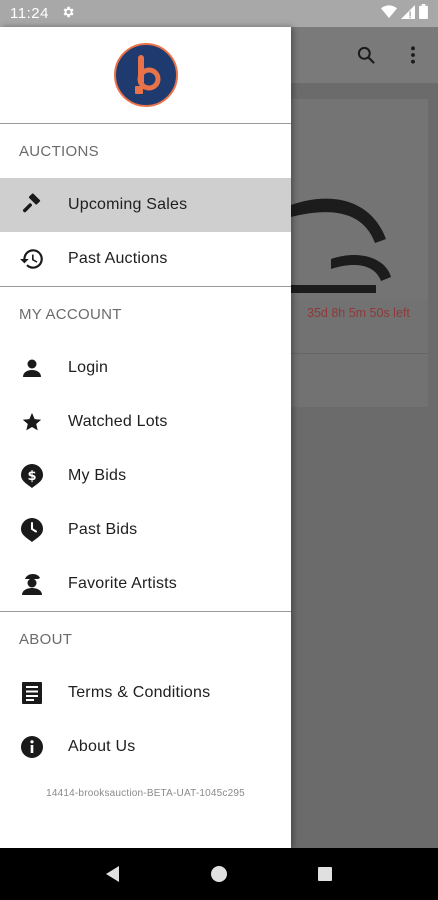  I want to click on nav-item-watched-lots: Watched Lots, so click(145, 422).